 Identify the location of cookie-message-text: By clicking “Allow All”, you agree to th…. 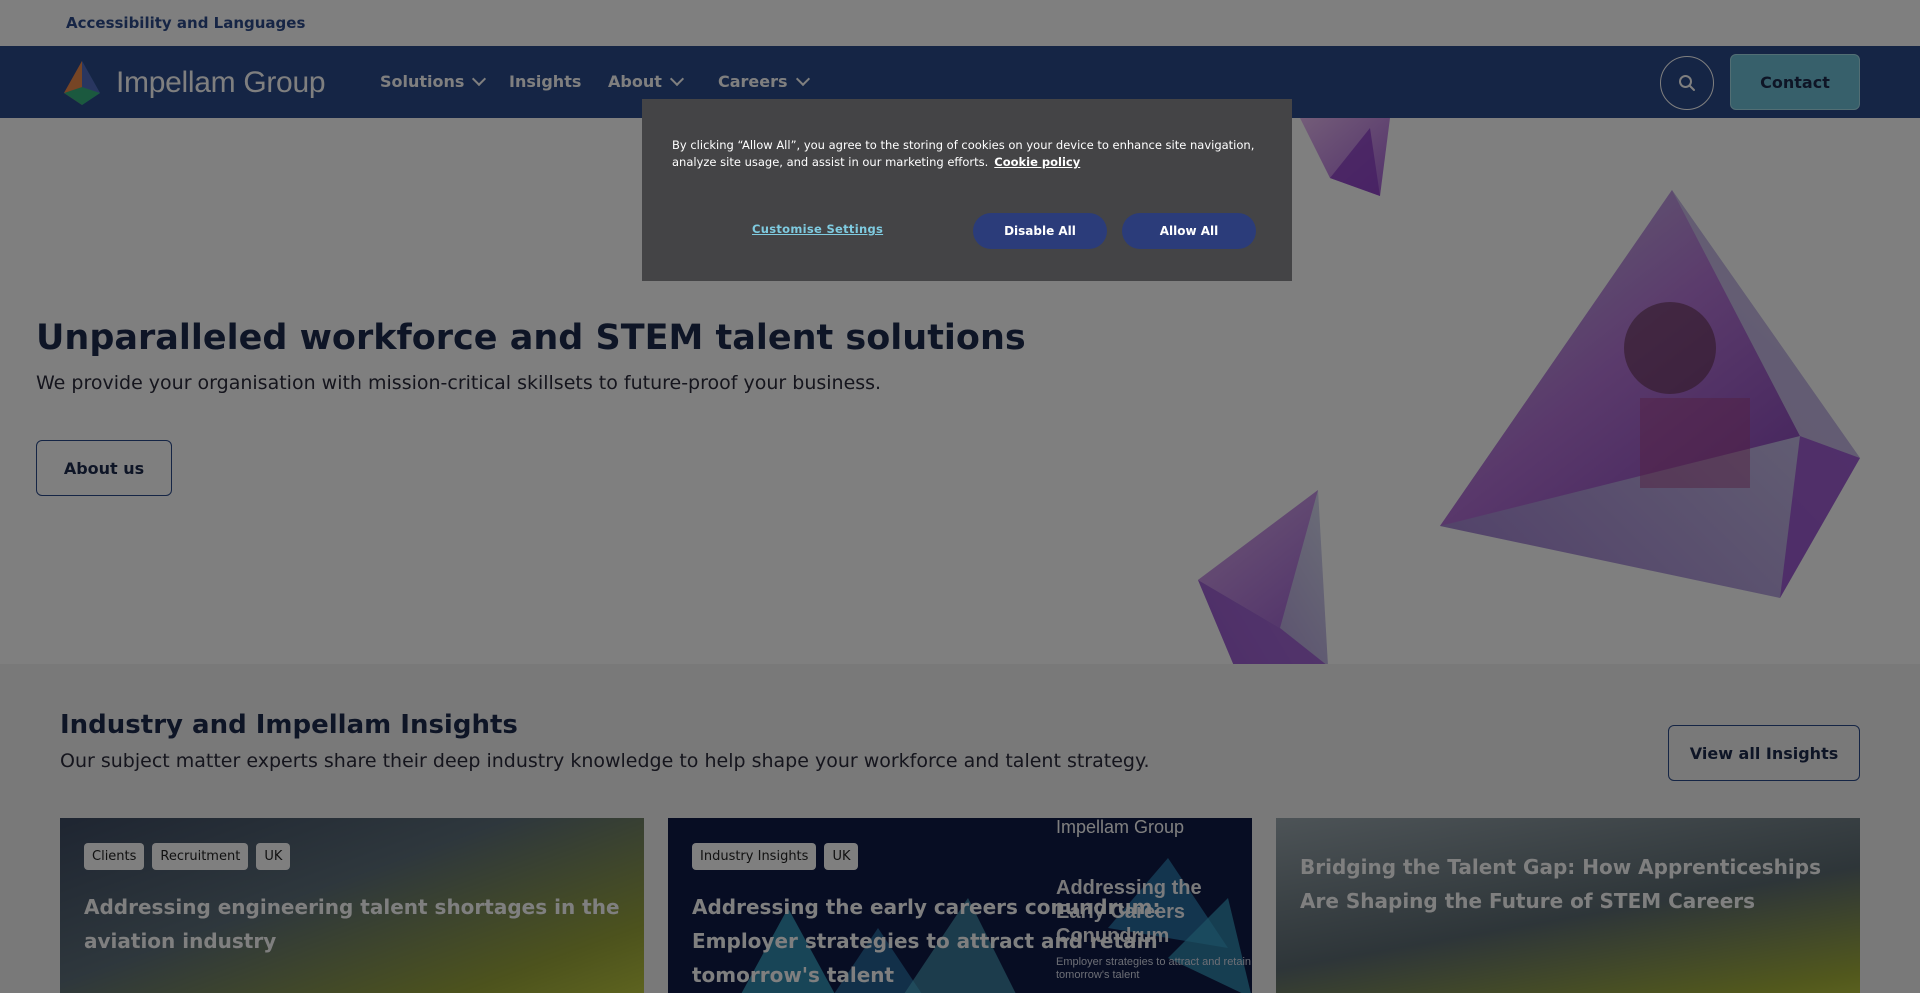
(963, 153).